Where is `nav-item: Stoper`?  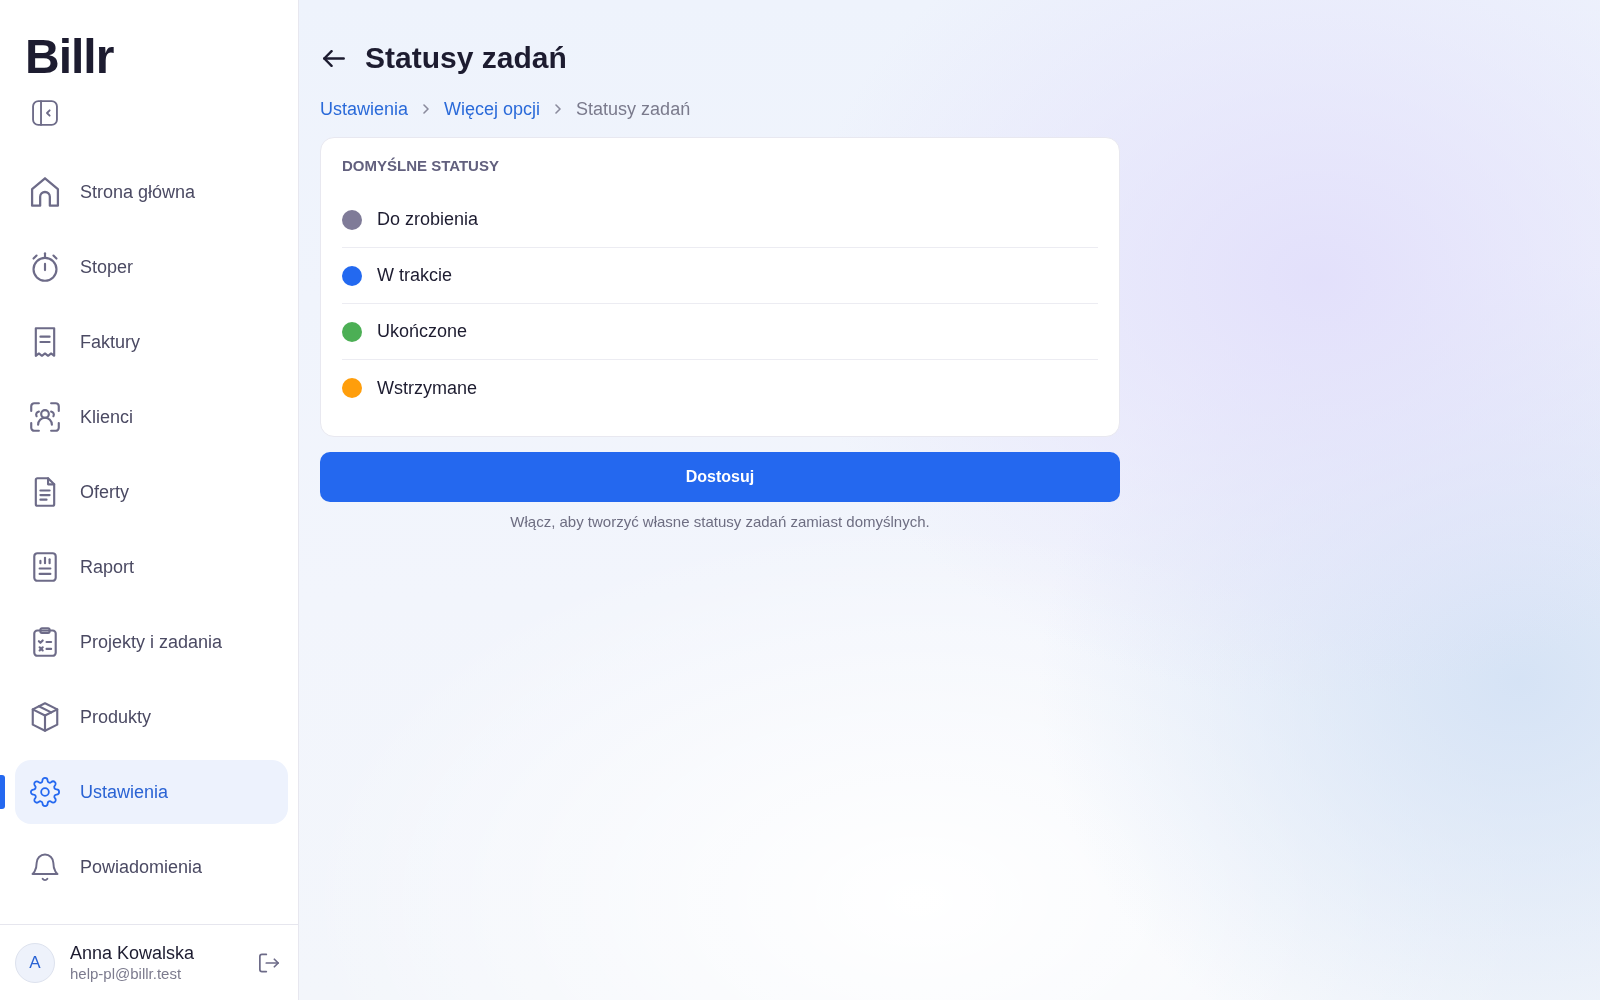
nav-item: Stoper is located at coordinates (151, 267).